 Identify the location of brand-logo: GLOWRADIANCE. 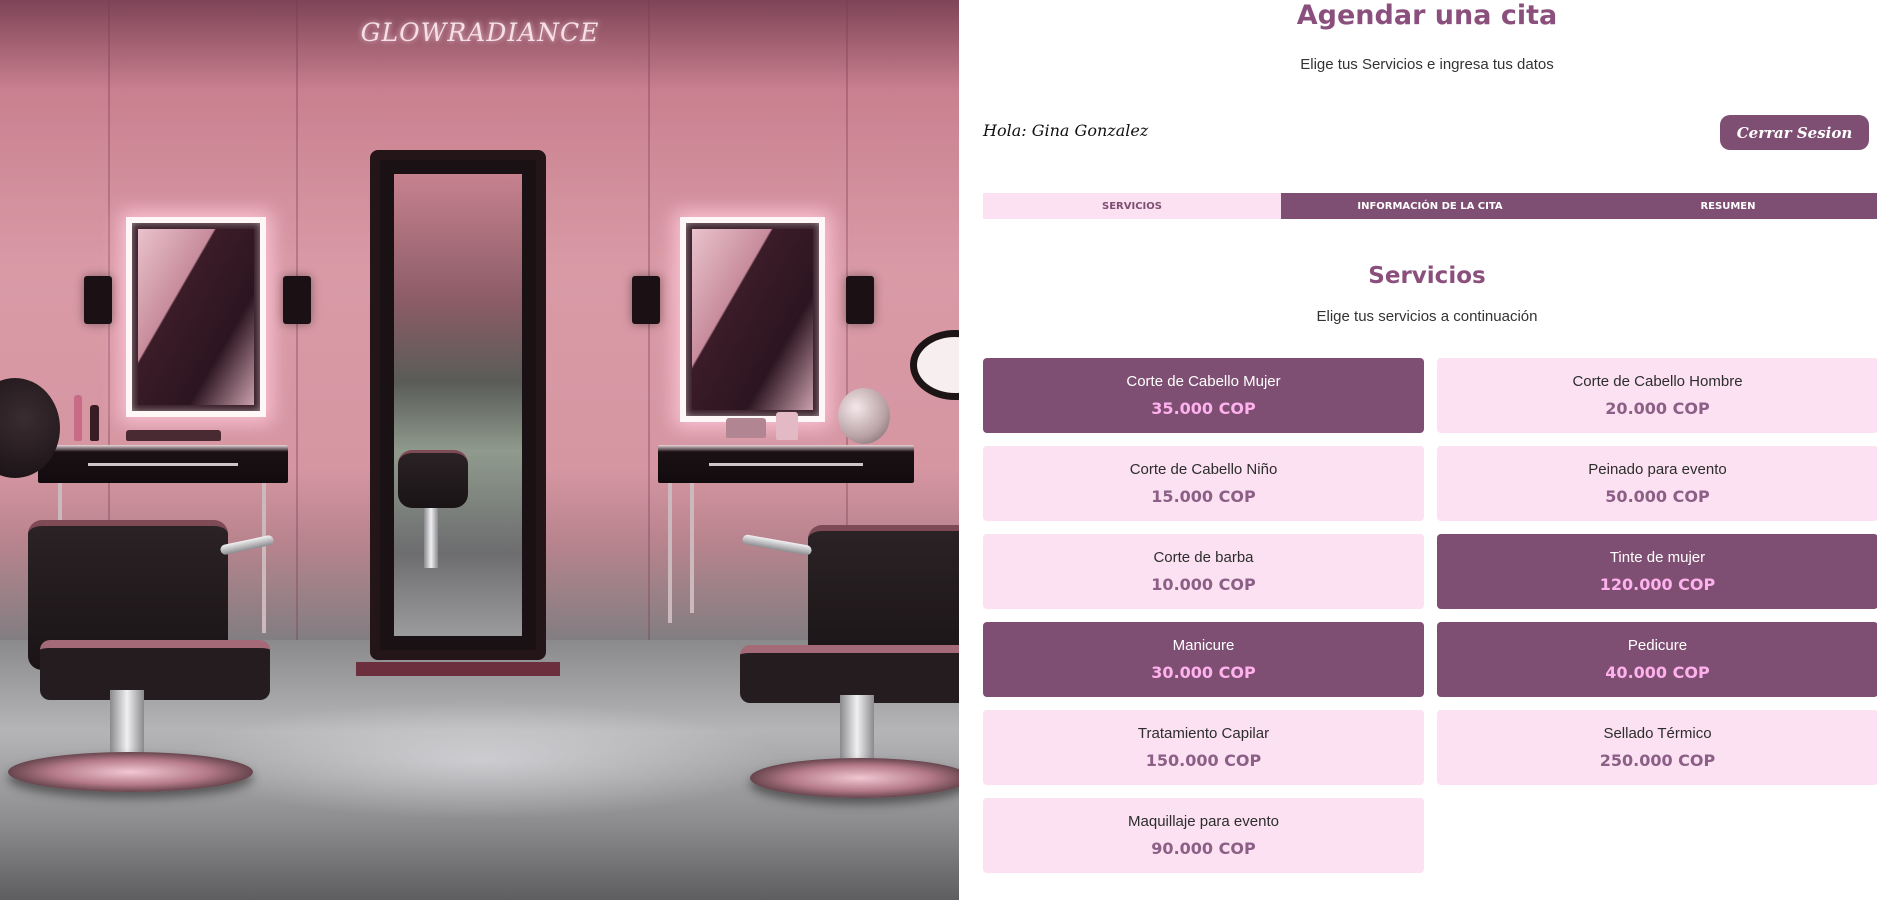
(480, 32).